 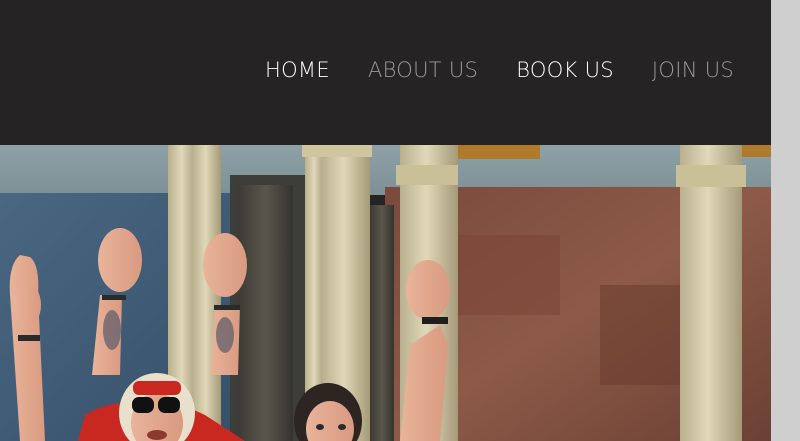 I want to click on nav-about-us-link: ABOUT US, so click(x=423, y=70).